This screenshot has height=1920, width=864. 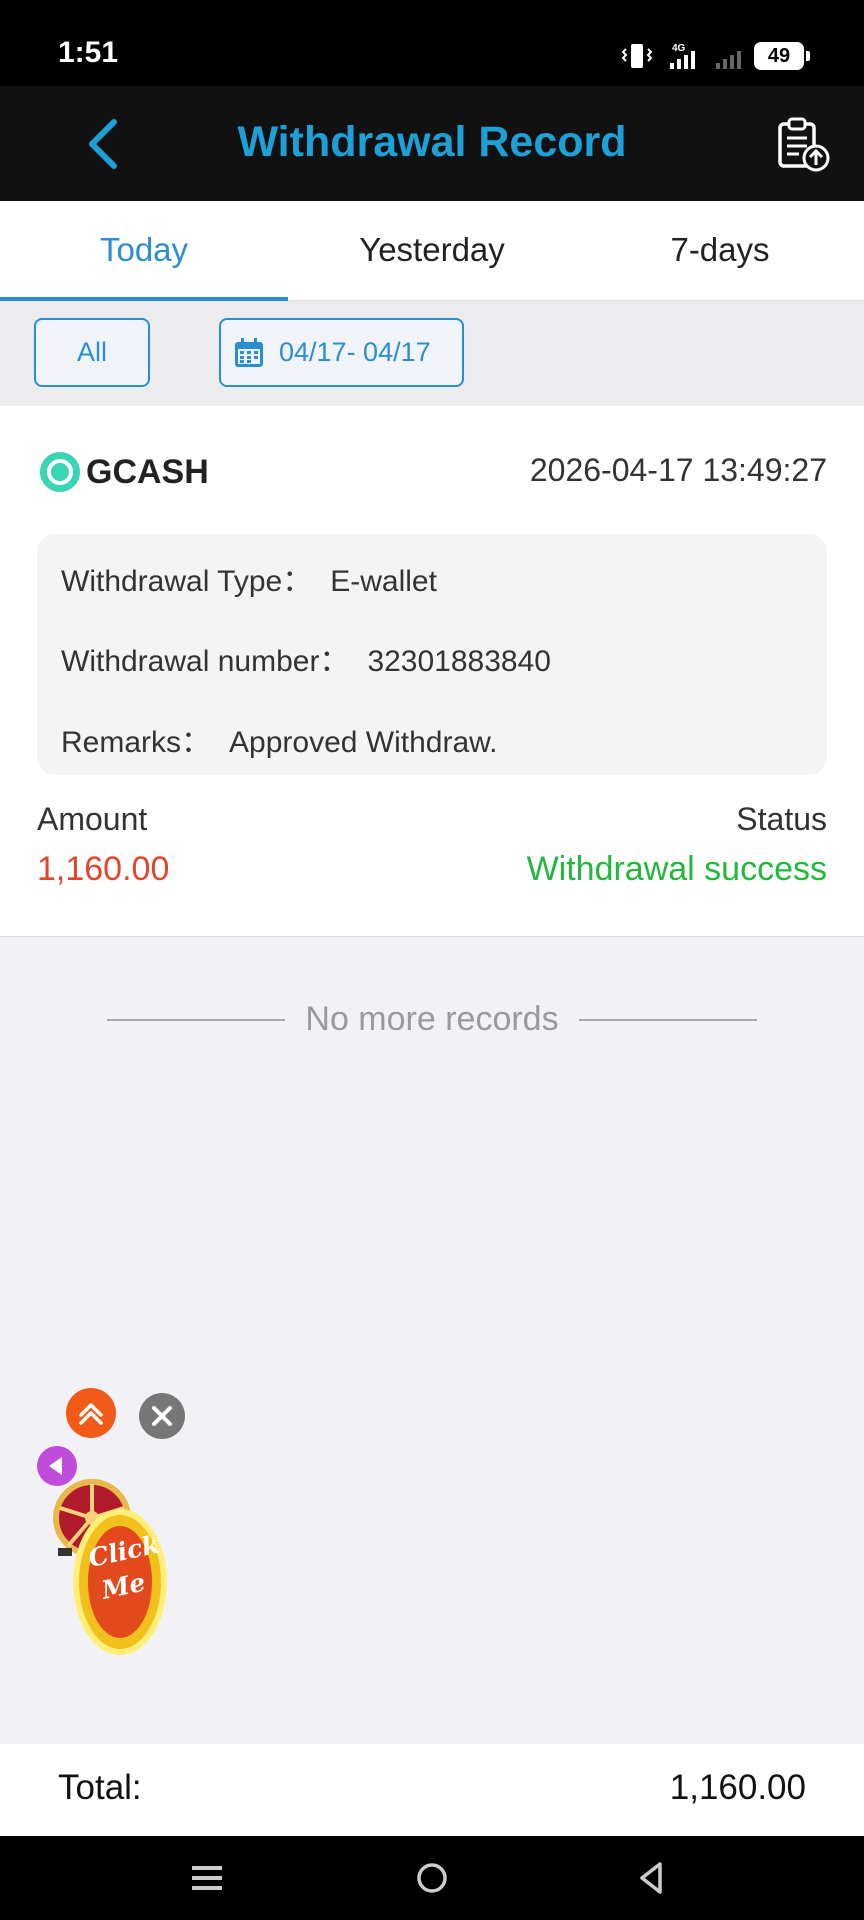 What do you see at coordinates (803, 145) in the screenshot?
I see `clipboard-upload-icon` at bounding box center [803, 145].